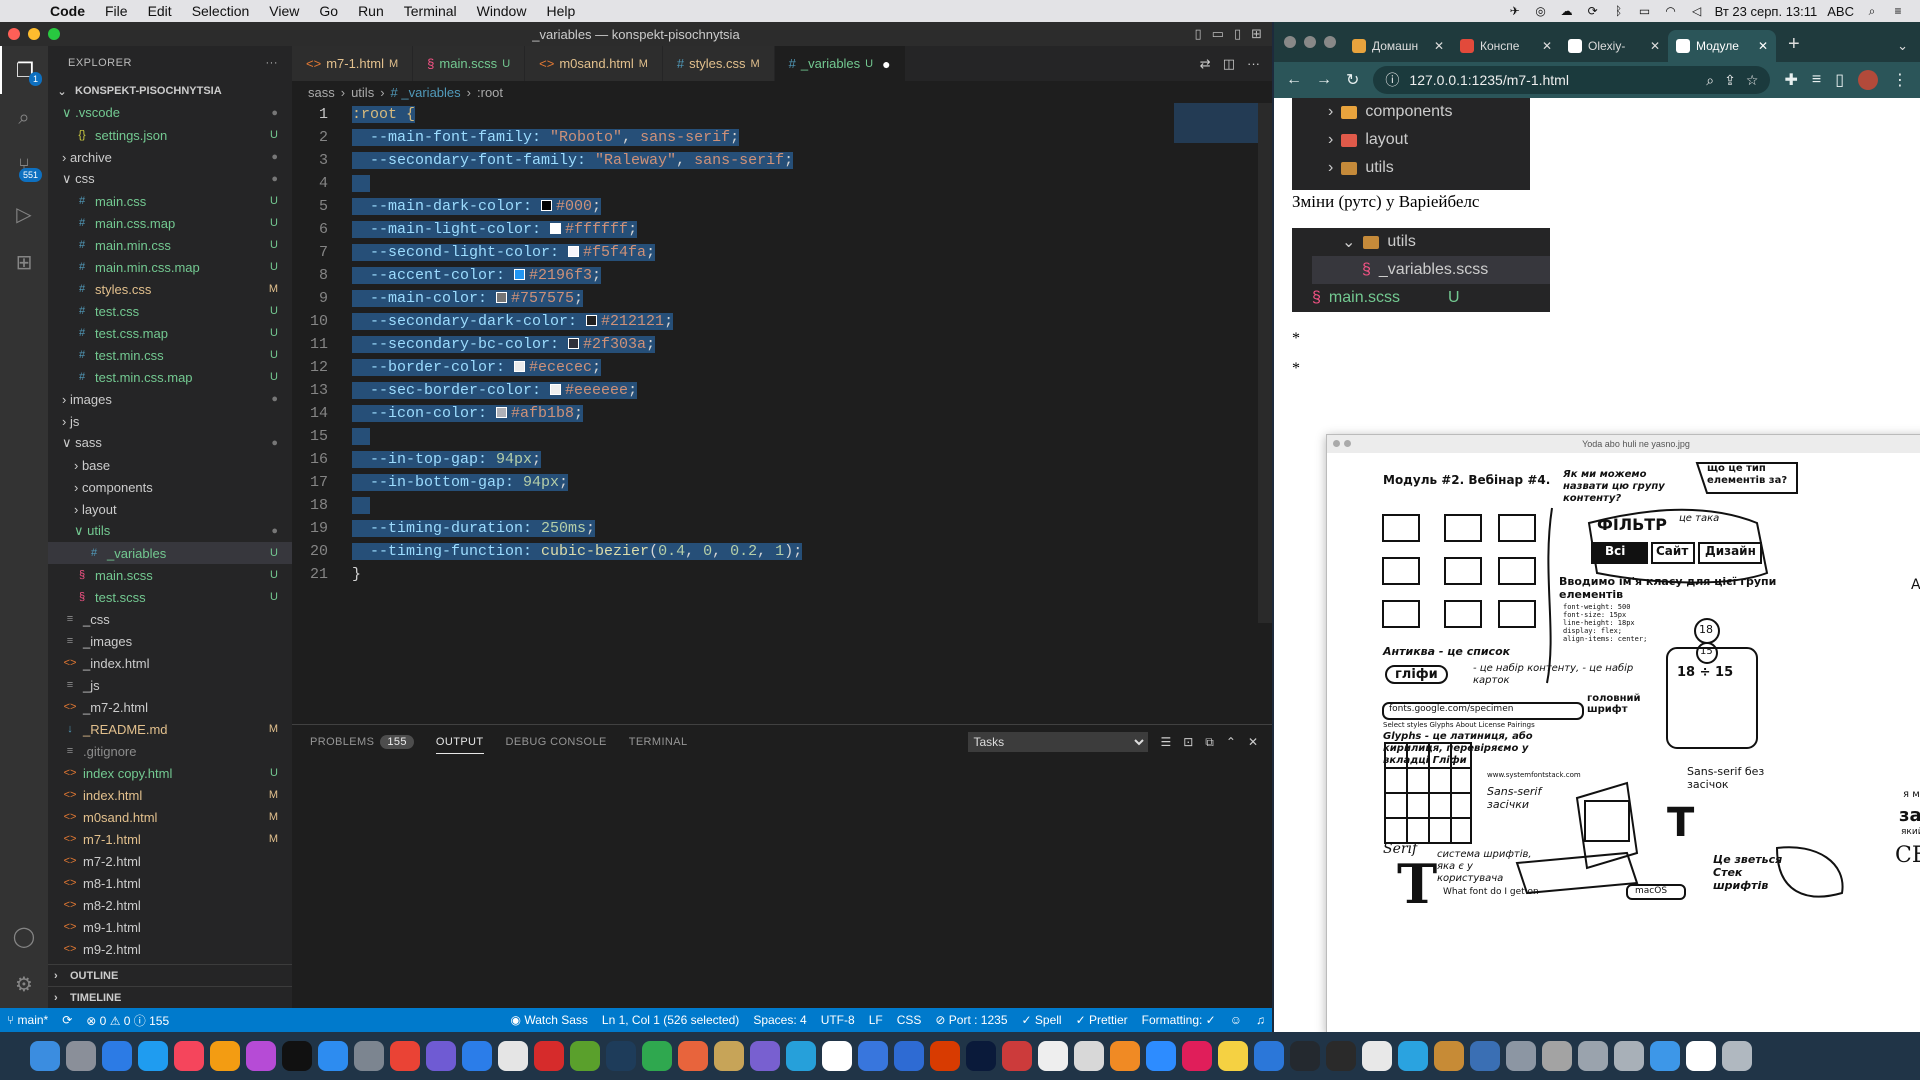 Image resolution: width=1920 pixels, height=1080 pixels. What do you see at coordinates (775, 321) in the screenshot?
I see `code-line: 10 --secondary-dark-color: #212121;` at bounding box center [775, 321].